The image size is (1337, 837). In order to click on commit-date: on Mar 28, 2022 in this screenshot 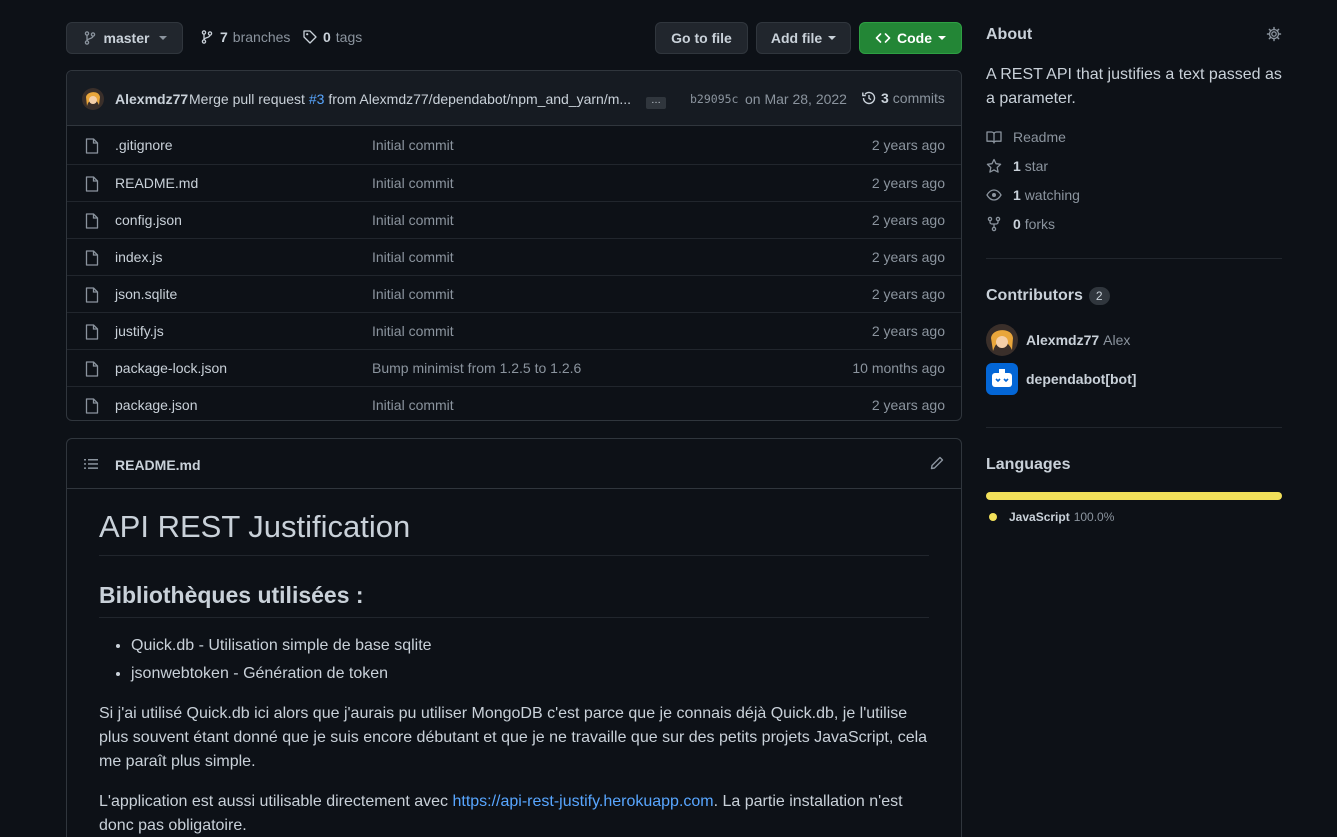, I will do `click(796, 99)`.